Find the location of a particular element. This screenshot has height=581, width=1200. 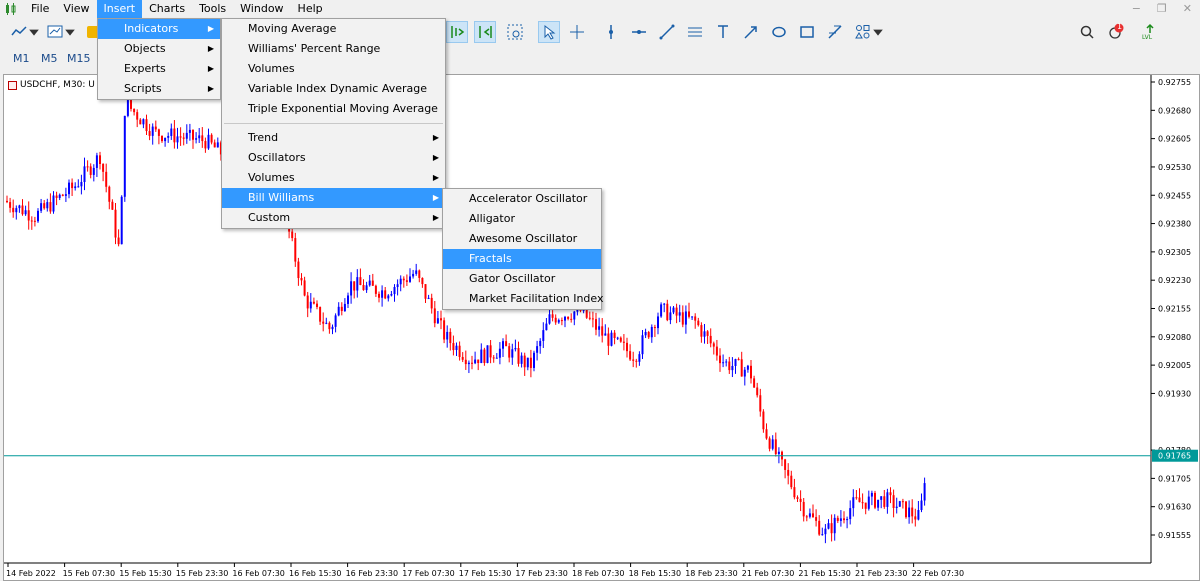

vertical-line-icon is located at coordinates (611, 32).